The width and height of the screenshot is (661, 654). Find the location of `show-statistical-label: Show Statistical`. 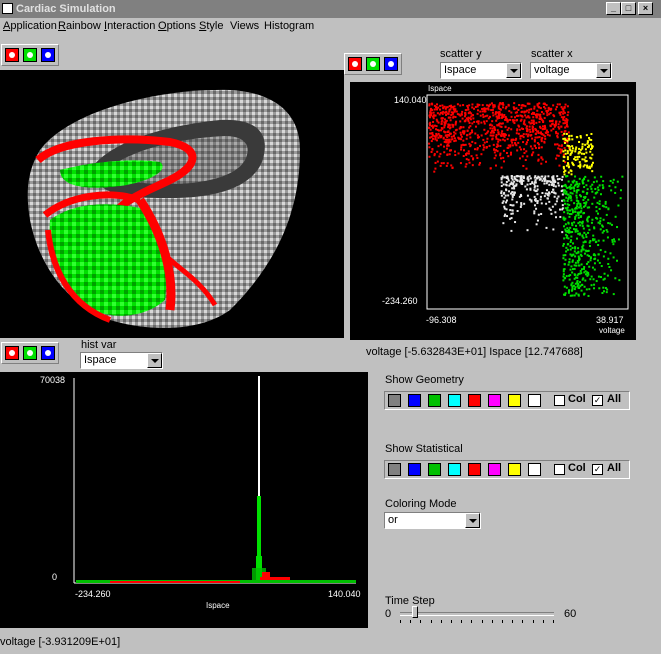

show-statistical-label: Show Statistical is located at coordinates (424, 449).